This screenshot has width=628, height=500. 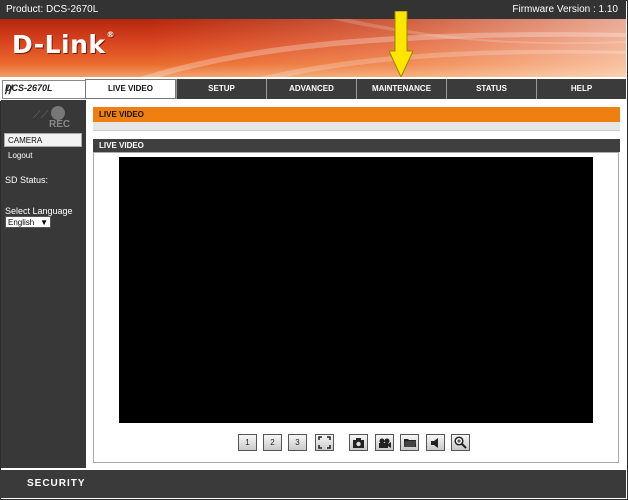 What do you see at coordinates (313, 484) in the screenshot?
I see `footer: SECURITY` at bounding box center [313, 484].